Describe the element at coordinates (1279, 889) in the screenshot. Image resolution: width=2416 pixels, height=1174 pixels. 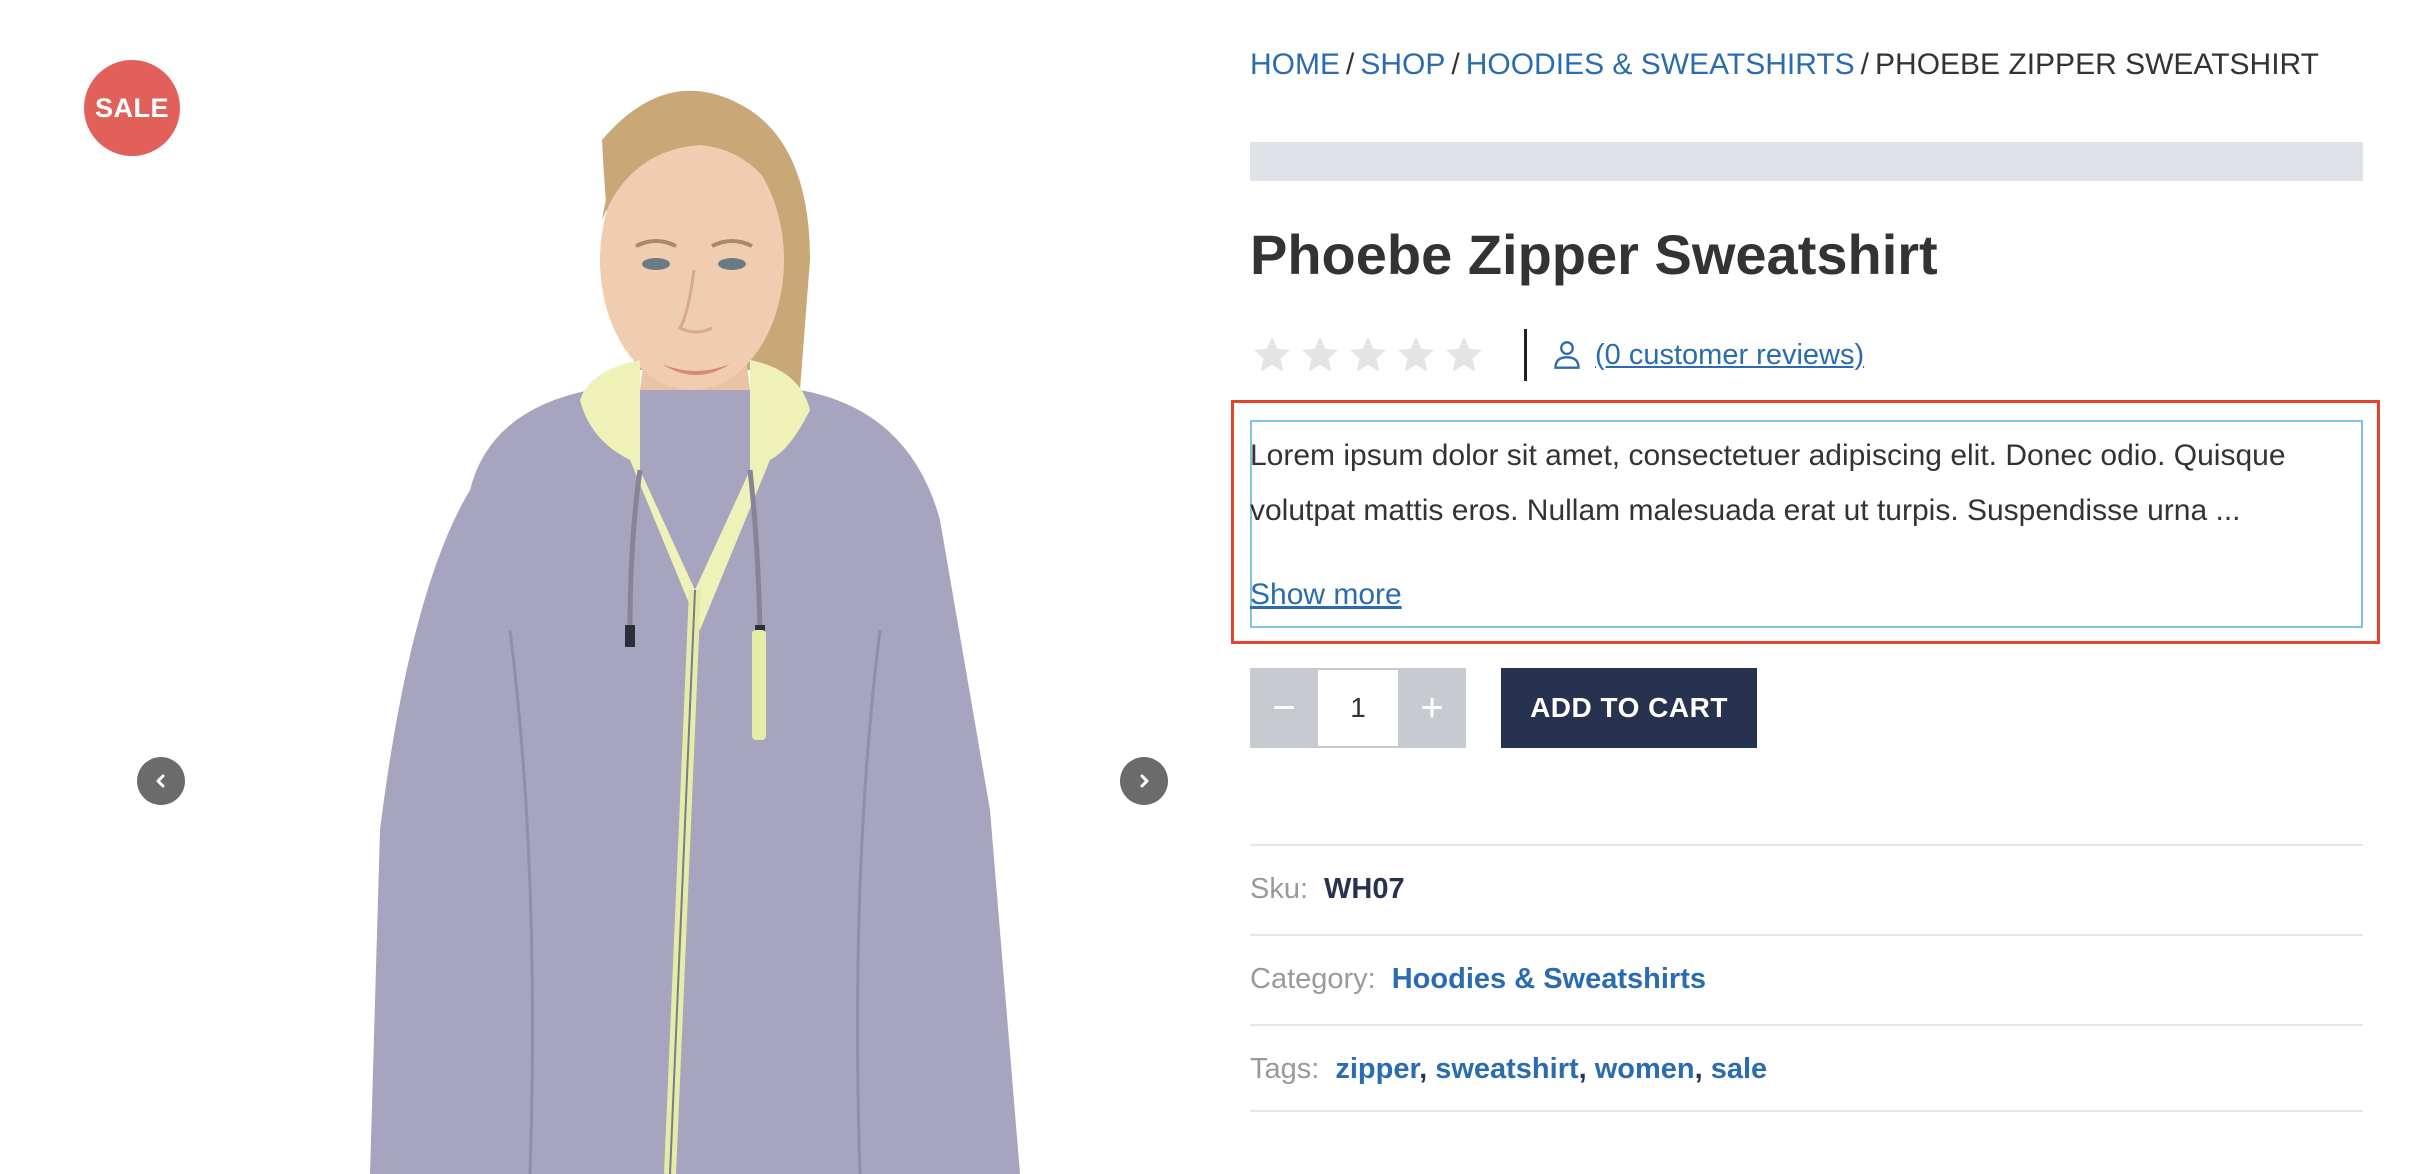
I see `sku-label: Sku:` at that location.